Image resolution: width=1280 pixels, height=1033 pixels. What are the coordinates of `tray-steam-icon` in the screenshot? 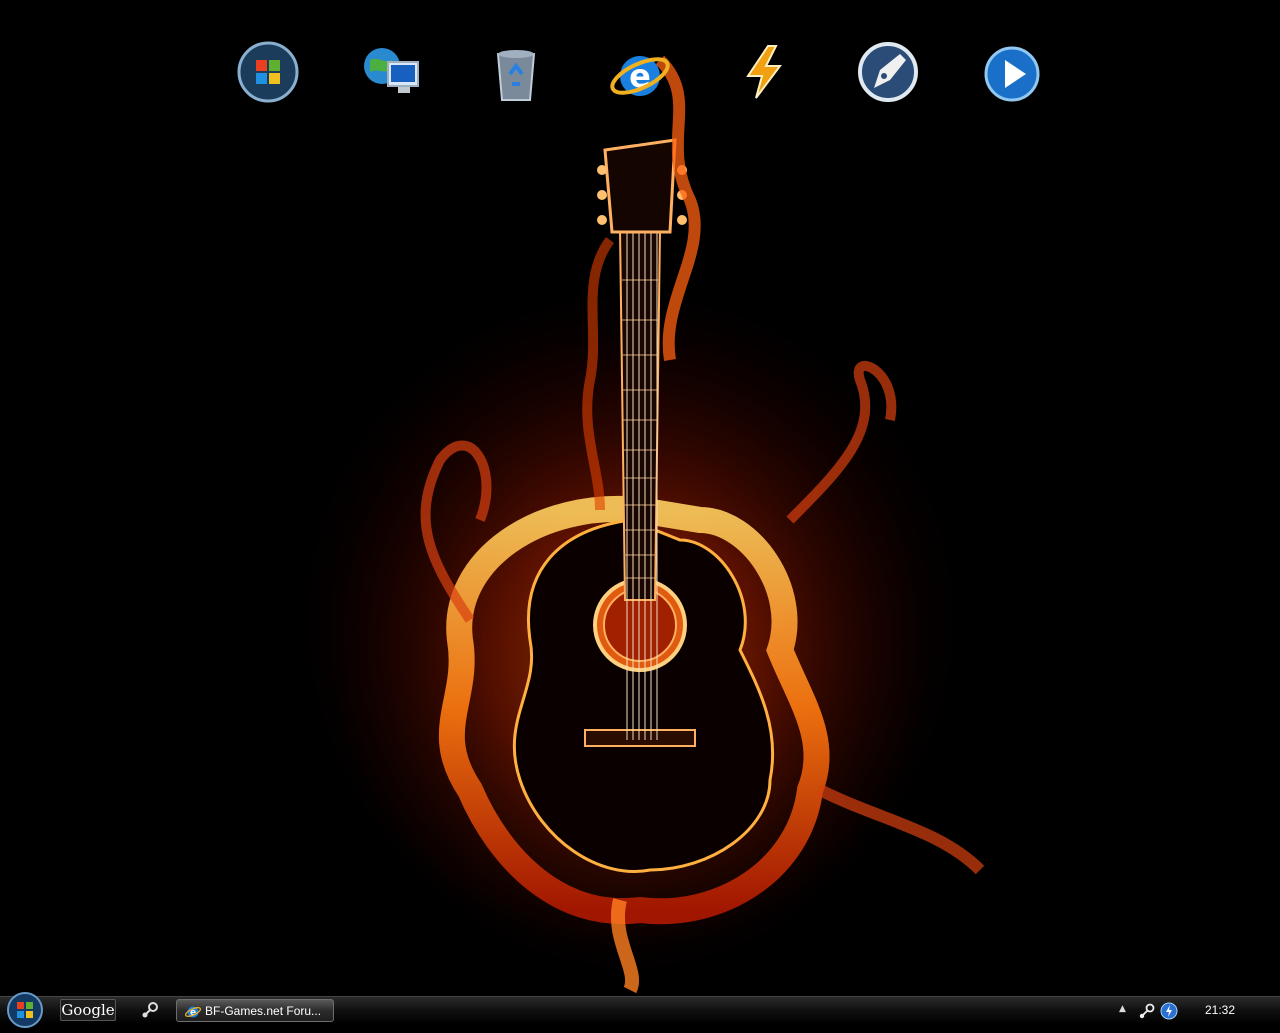 It's located at (1147, 1011).